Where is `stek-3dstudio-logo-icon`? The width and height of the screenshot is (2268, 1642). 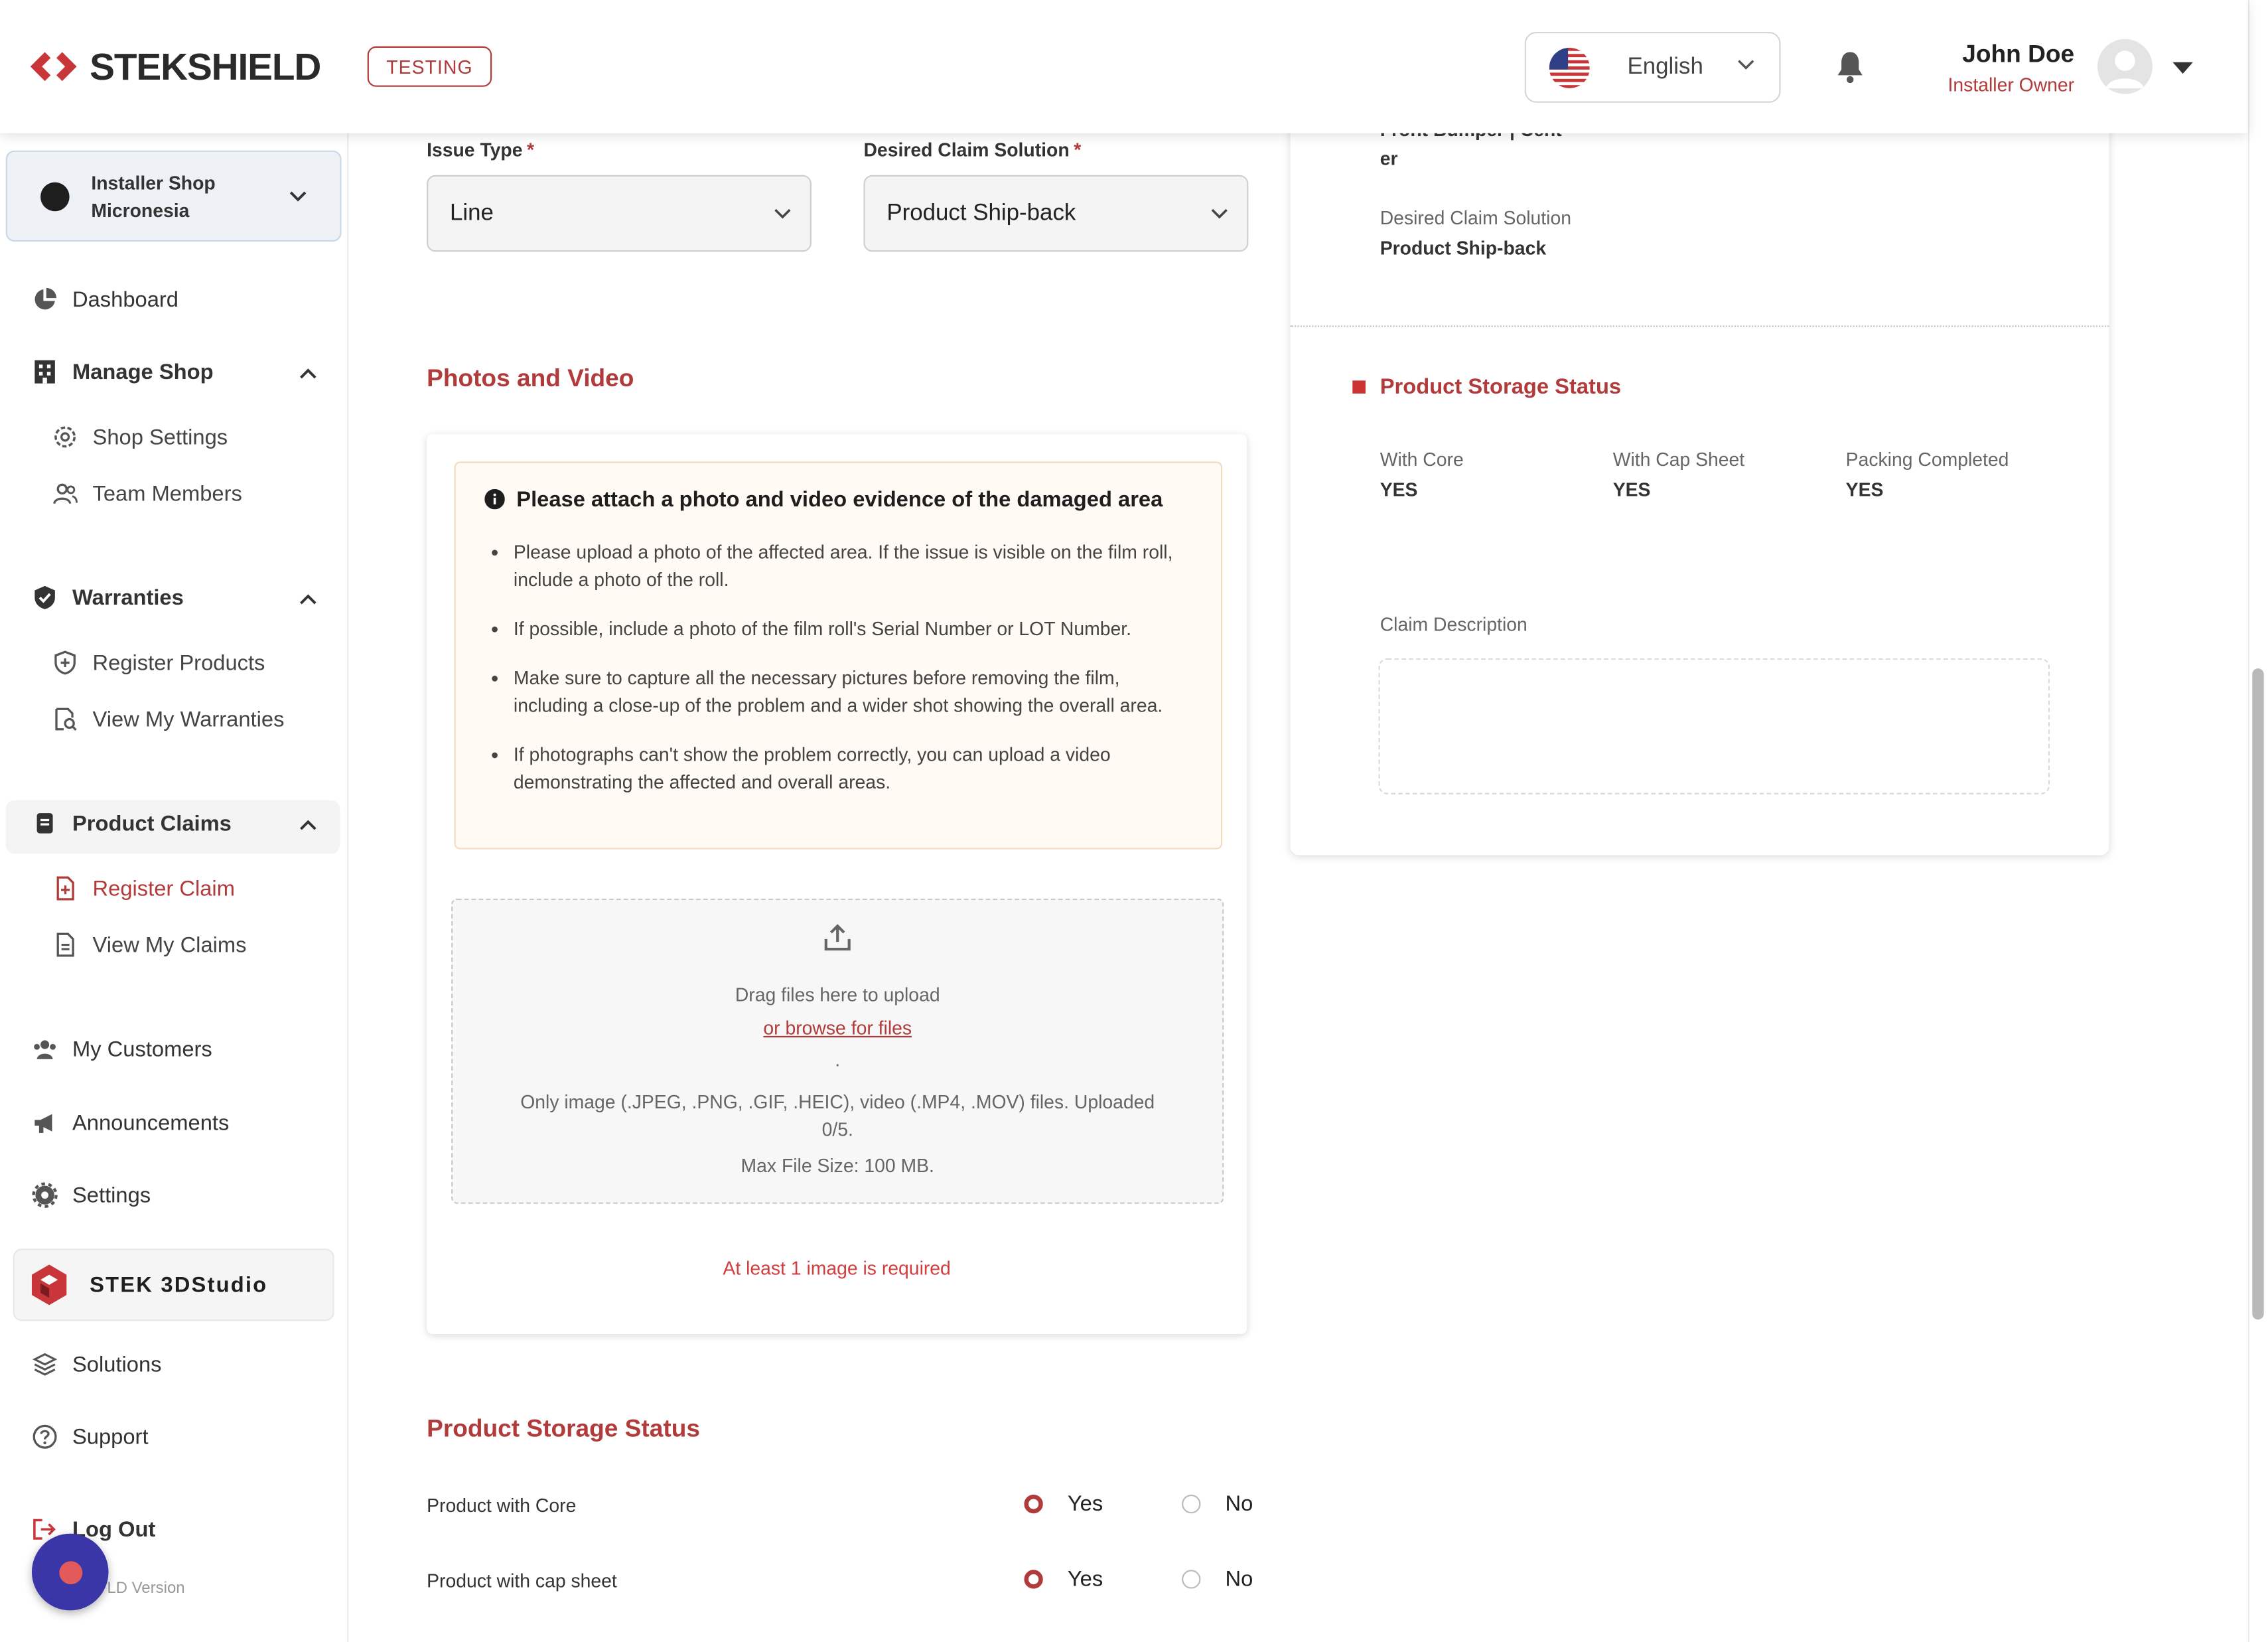
stek-3dstudio-logo-icon is located at coordinates (49, 1285).